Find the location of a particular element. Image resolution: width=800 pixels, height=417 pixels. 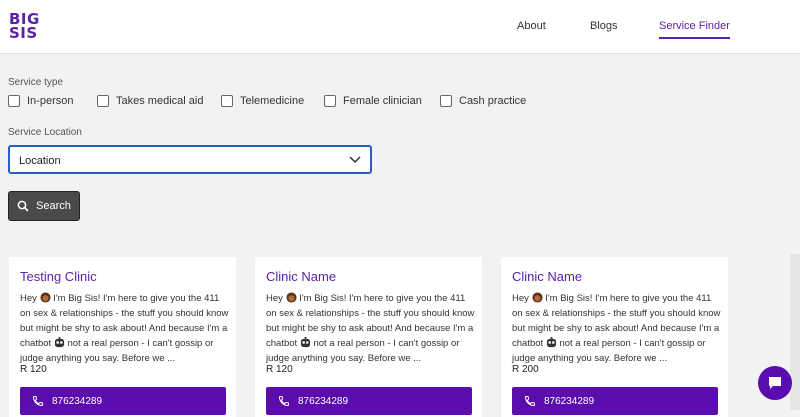

checkbox-takes-medical-aid: Takes medical aid is located at coordinates (150, 101).